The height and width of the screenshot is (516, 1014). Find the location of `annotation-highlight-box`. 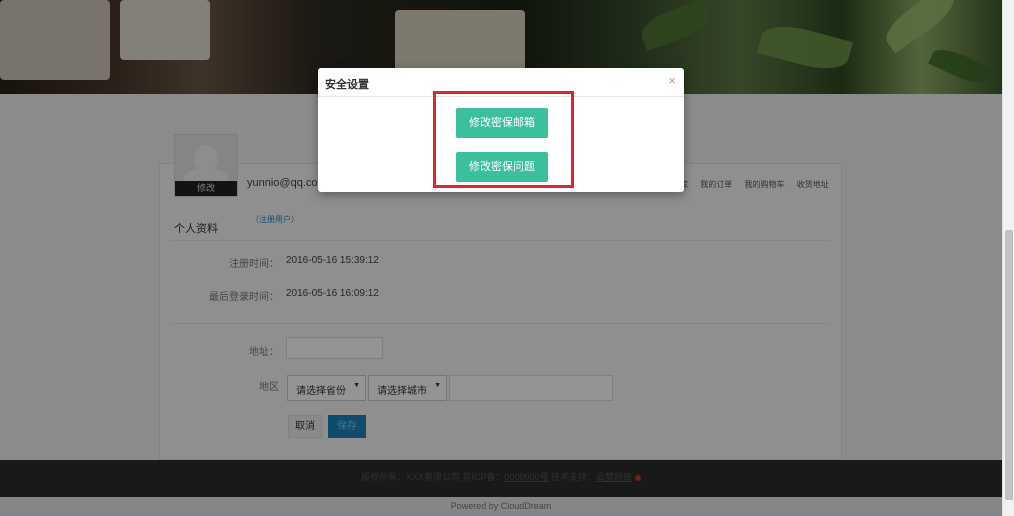

annotation-highlight-box is located at coordinates (503, 139).